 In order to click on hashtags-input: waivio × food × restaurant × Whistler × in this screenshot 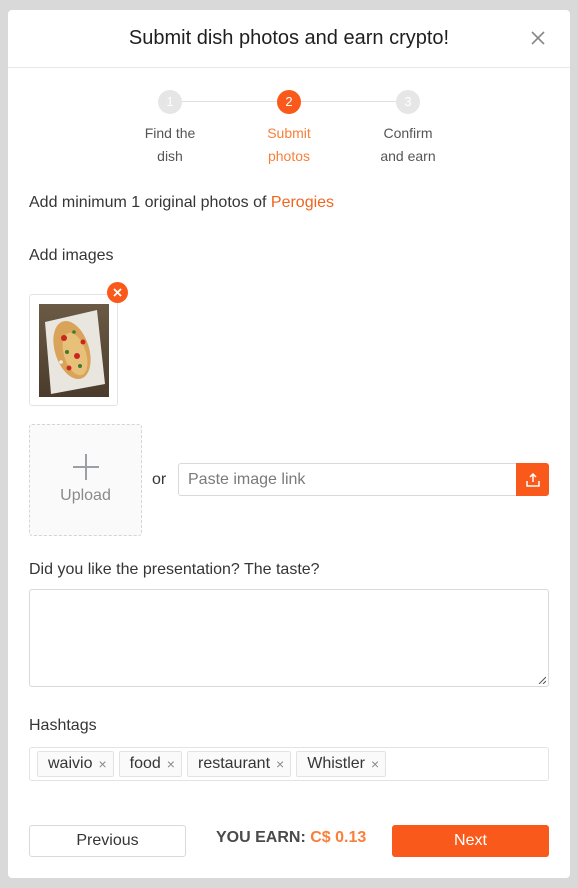, I will do `click(289, 764)`.